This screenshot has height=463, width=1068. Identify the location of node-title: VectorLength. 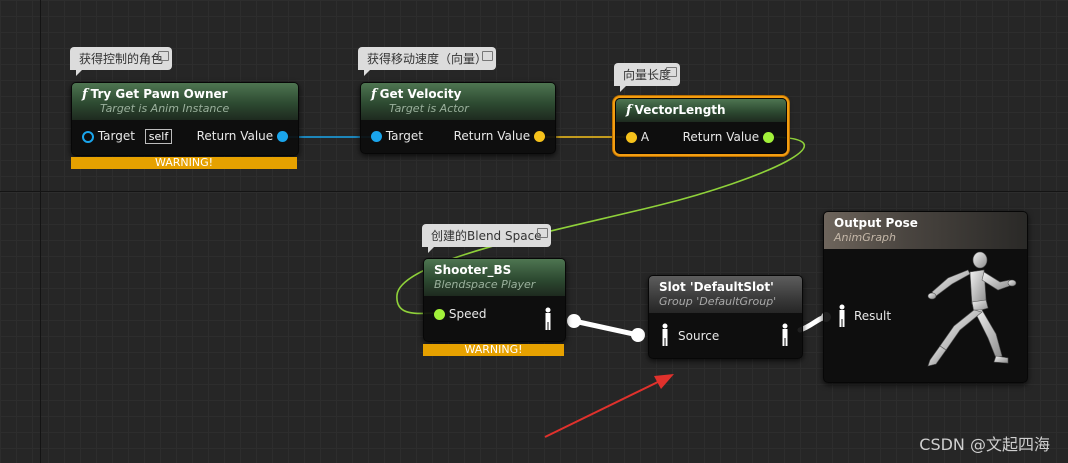
(680, 110).